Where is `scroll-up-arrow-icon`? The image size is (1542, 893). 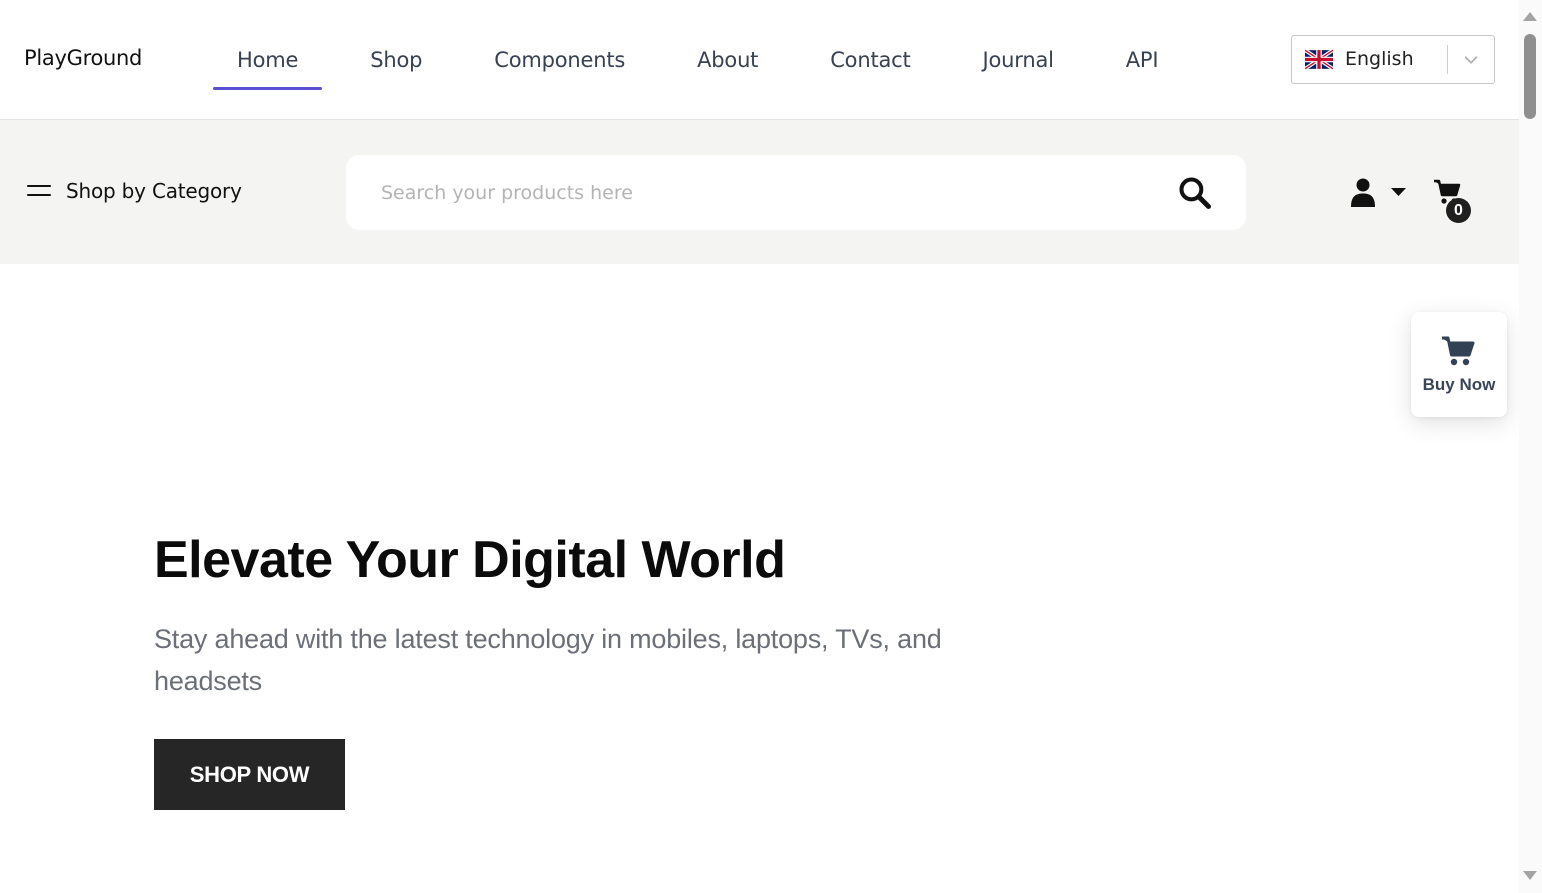 scroll-up-arrow-icon is located at coordinates (1530, 16).